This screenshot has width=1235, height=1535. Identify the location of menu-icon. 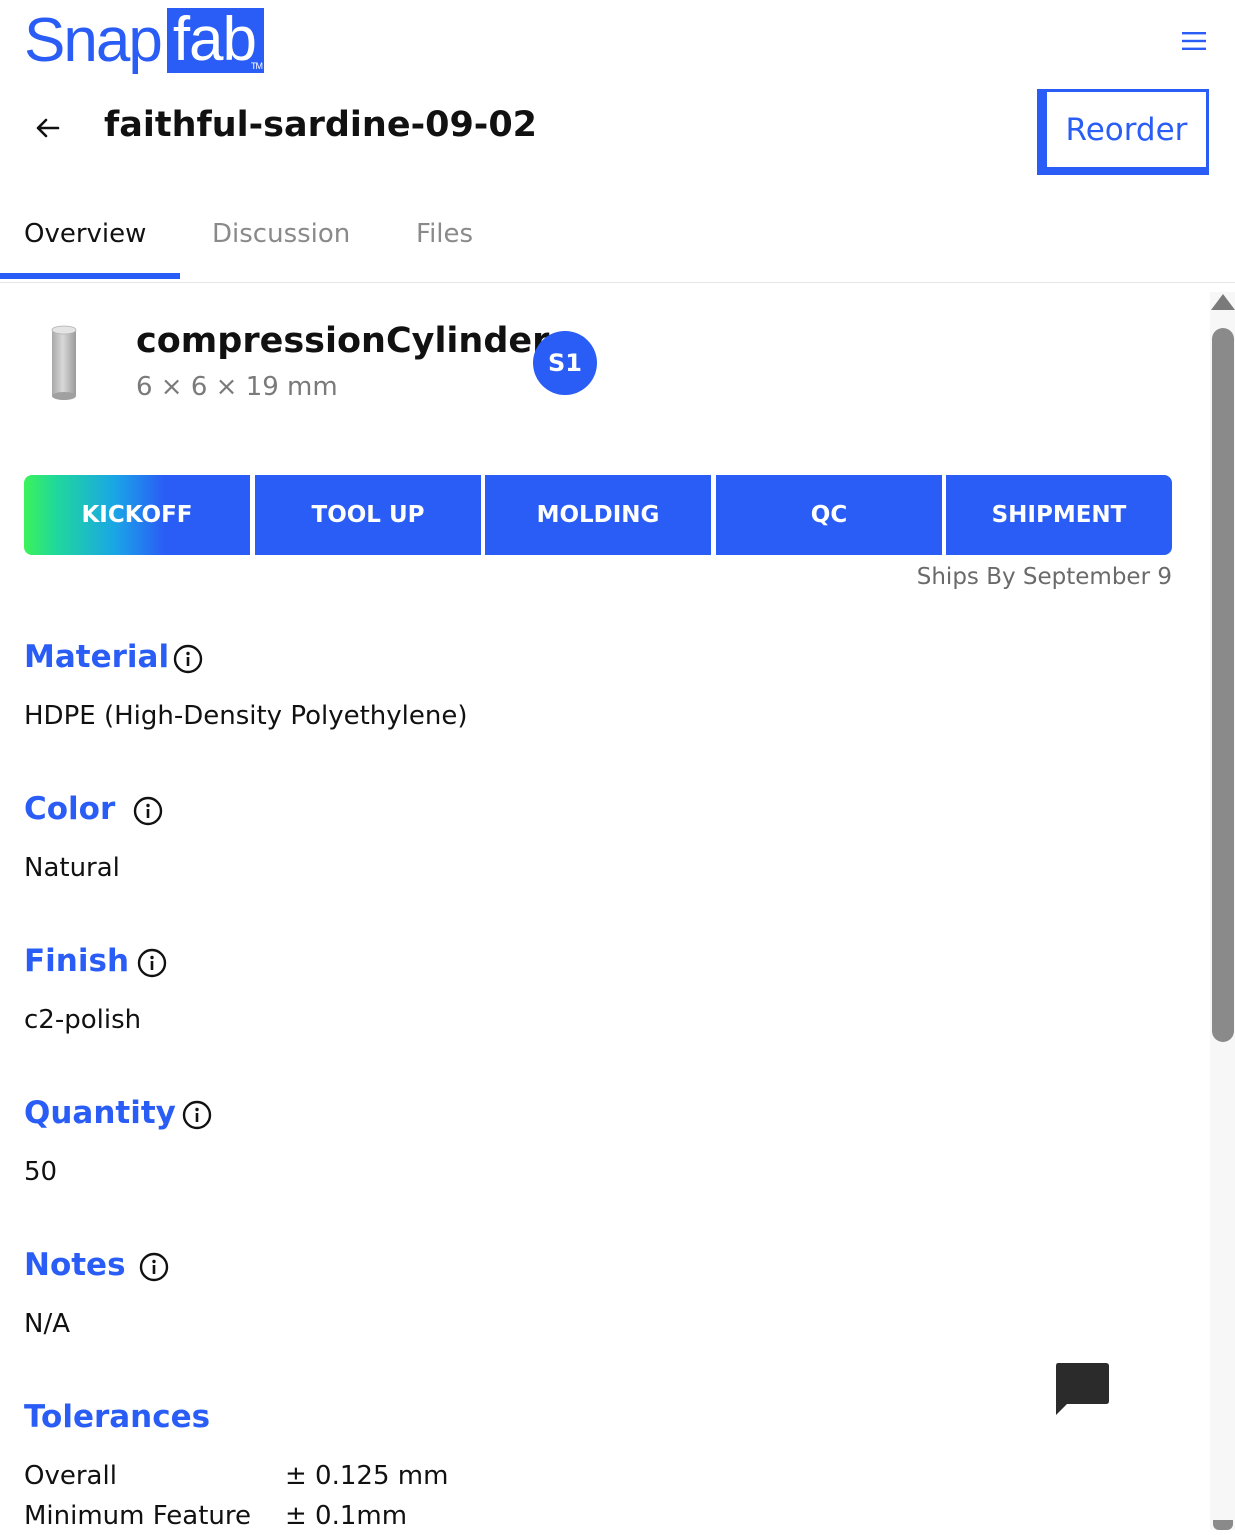
(1194, 41).